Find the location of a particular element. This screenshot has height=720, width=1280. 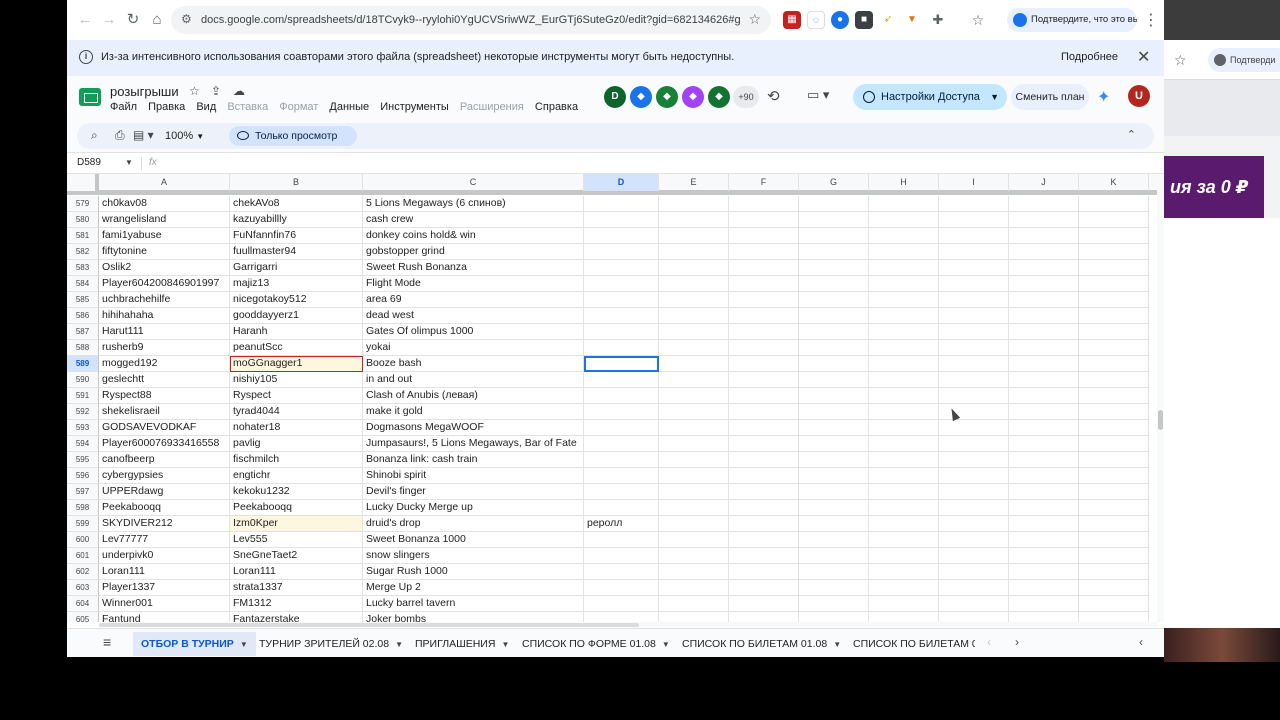

banner-close-icon: ✕ is located at coordinates (1143, 57).